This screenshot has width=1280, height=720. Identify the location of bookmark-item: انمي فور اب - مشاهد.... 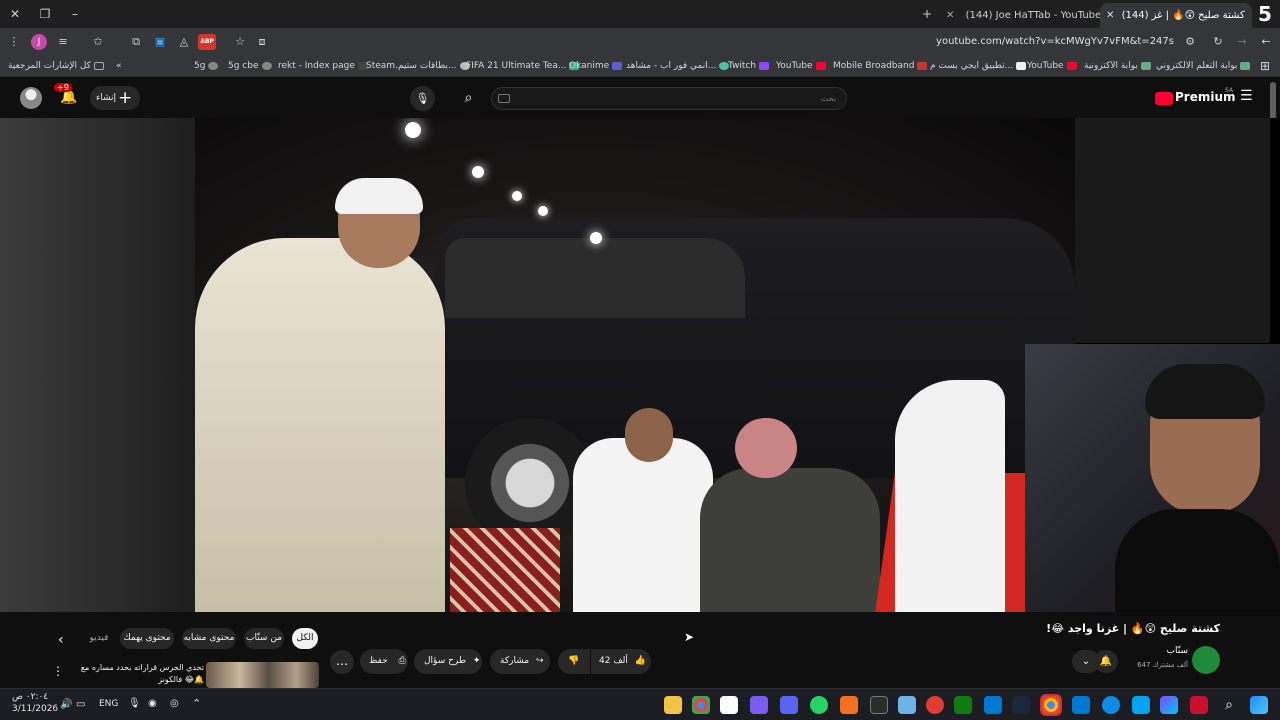
(679, 66).